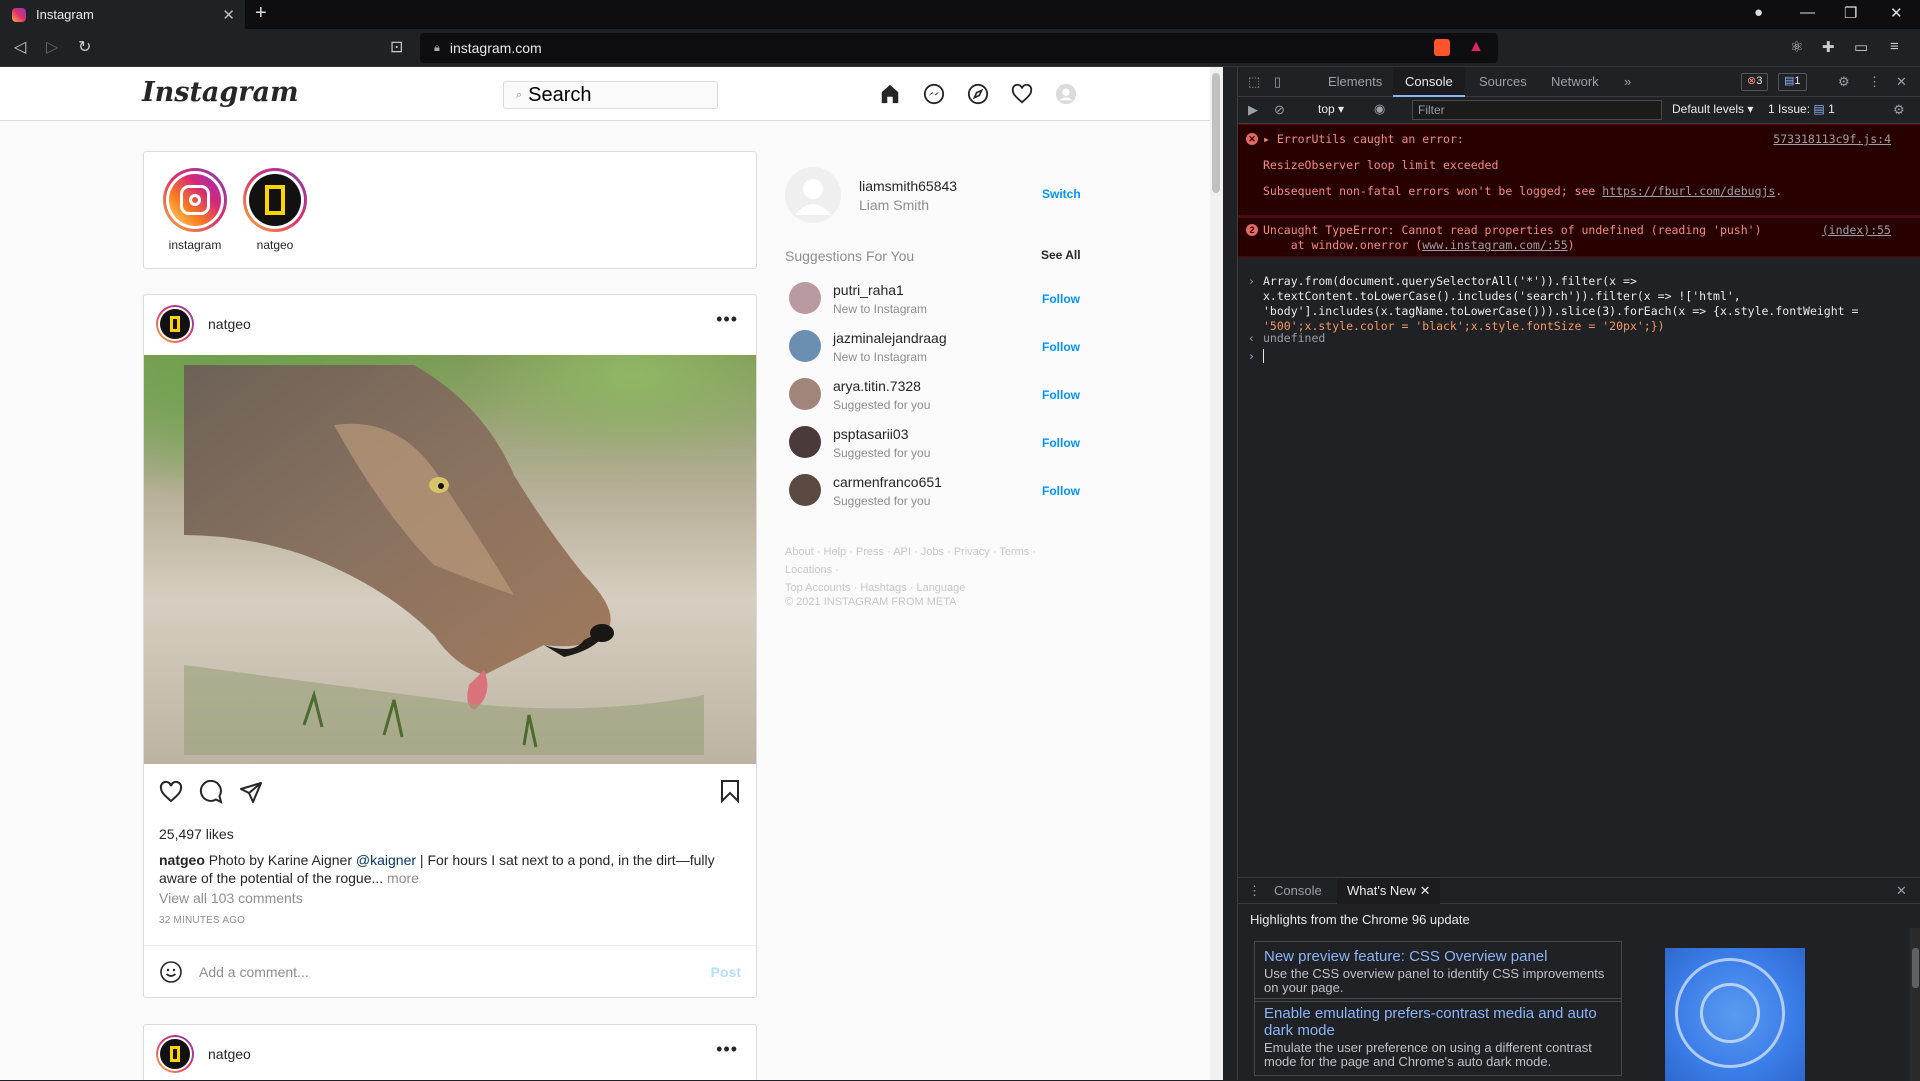 The image size is (1920, 1081). What do you see at coordinates (1061, 255) in the screenshot?
I see `see-all-link: See All` at bounding box center [1061, 255].